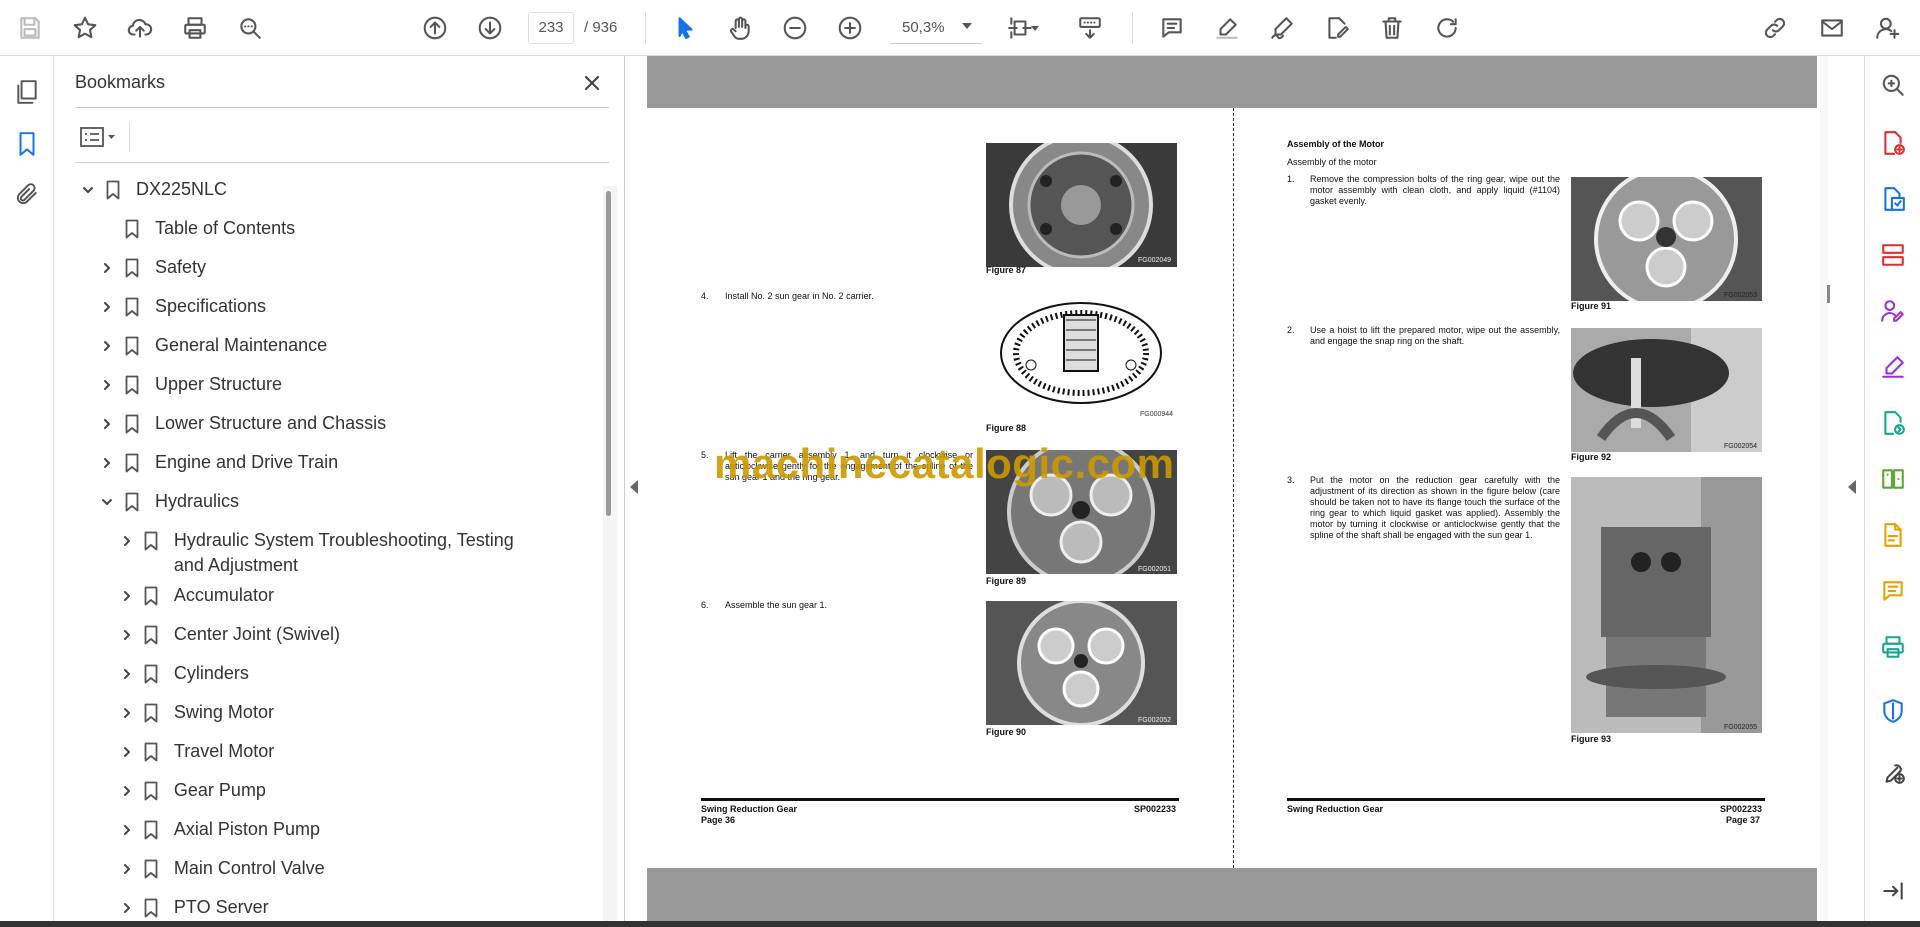 This screenshot has width=1920, height=927. What do you see at coordinates (30, 28) in the screenshot?
I see `save-icon` at bounding box center [30, 28].